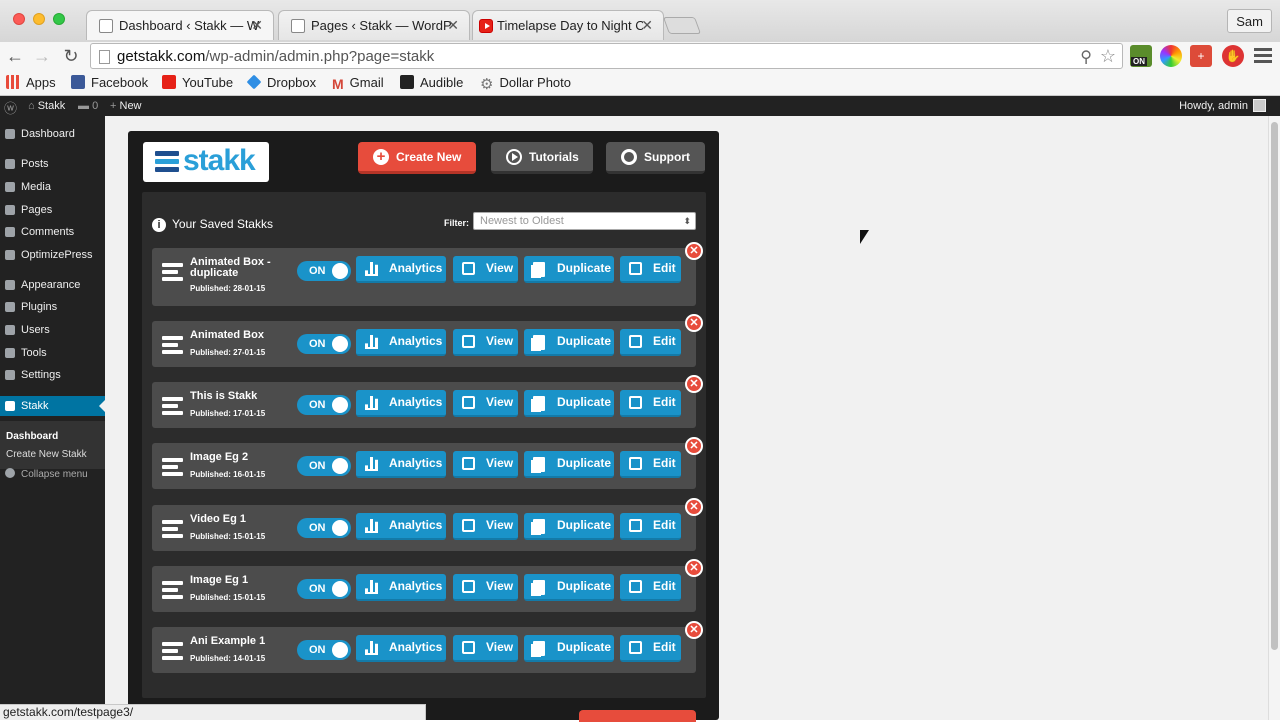 The height and width of the screenshot is (722, 1280). What do you see at coordinates (52, 406) in the screenshot?
I see `menu-item-stakk: Stakk` at bounding box center [52, 406].